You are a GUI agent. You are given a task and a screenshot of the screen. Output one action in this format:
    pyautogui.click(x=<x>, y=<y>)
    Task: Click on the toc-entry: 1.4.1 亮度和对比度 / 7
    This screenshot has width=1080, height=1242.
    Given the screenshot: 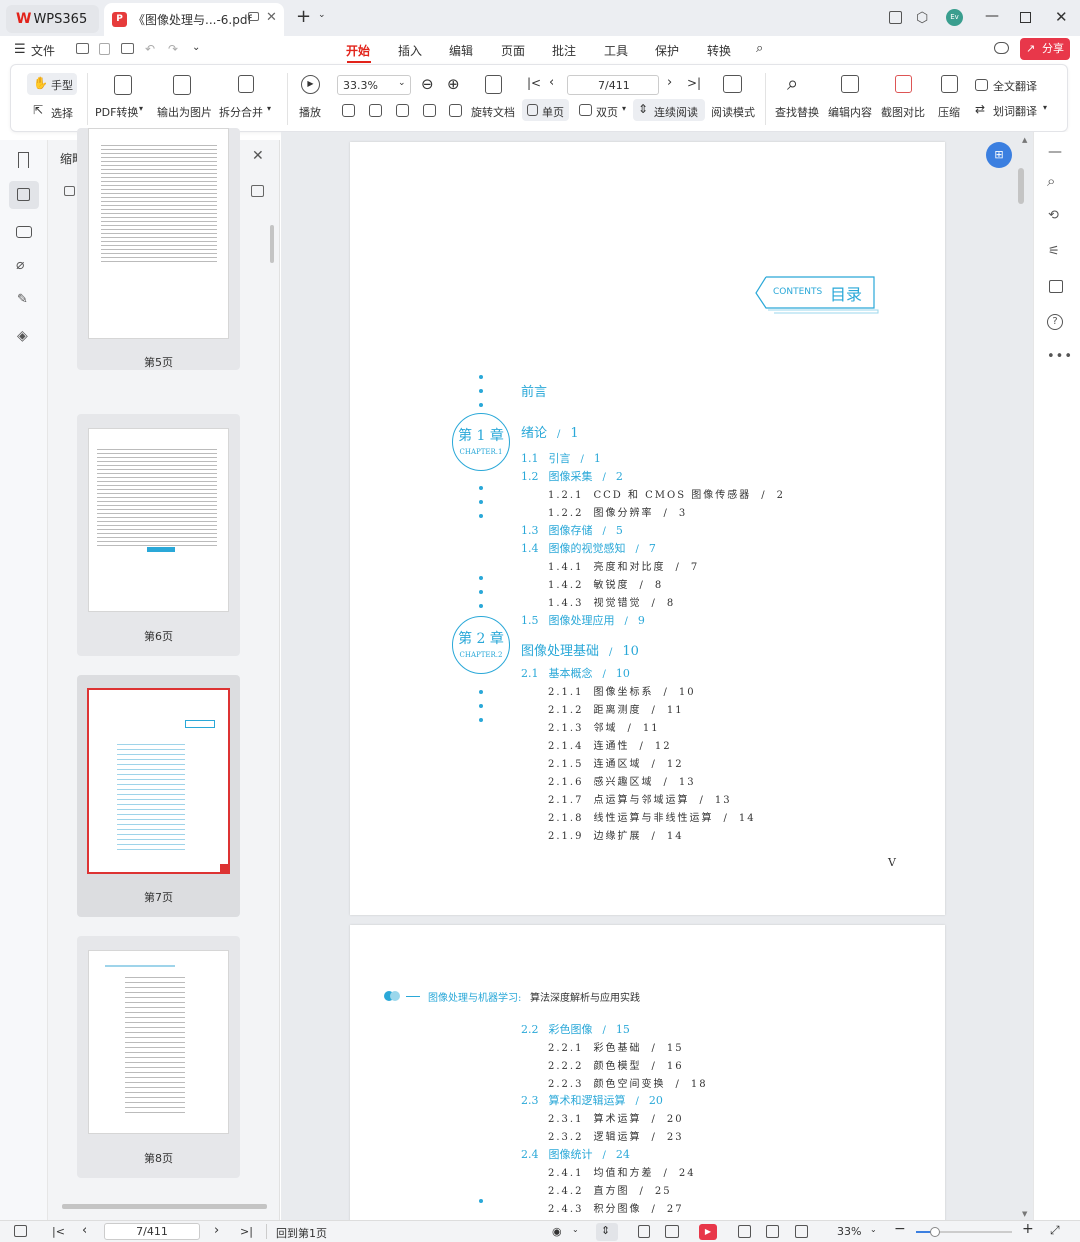 What is the action you would take?
    pyautogui.click(x=628, y=566)
    